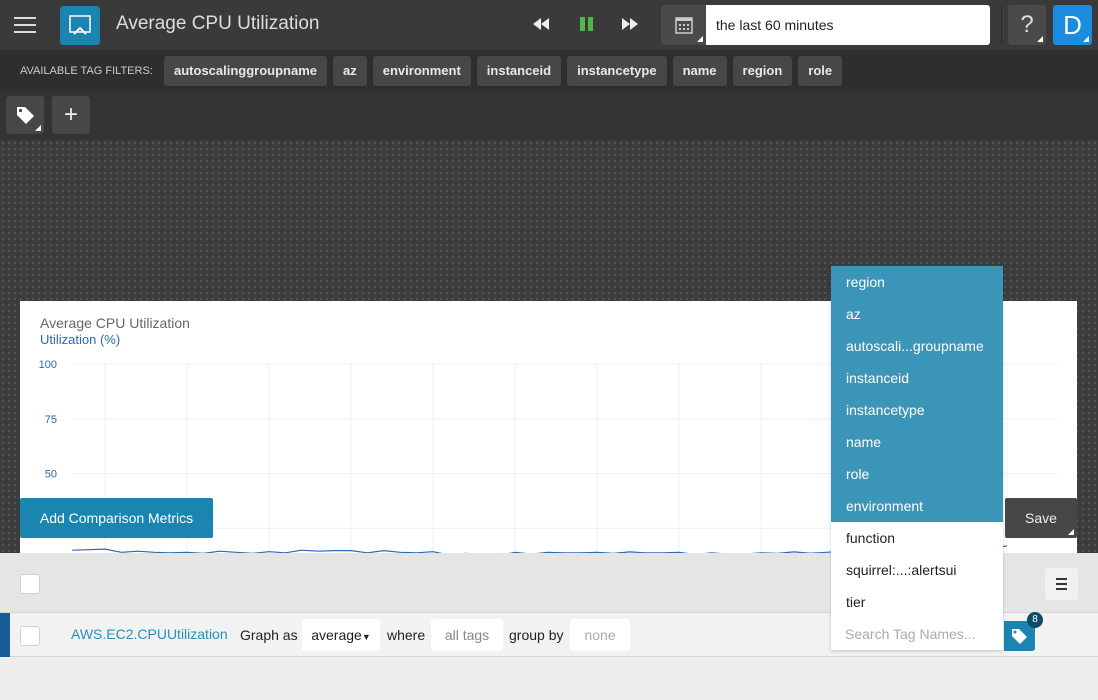  I want to click on metric-checkbox, so click(30, 636).